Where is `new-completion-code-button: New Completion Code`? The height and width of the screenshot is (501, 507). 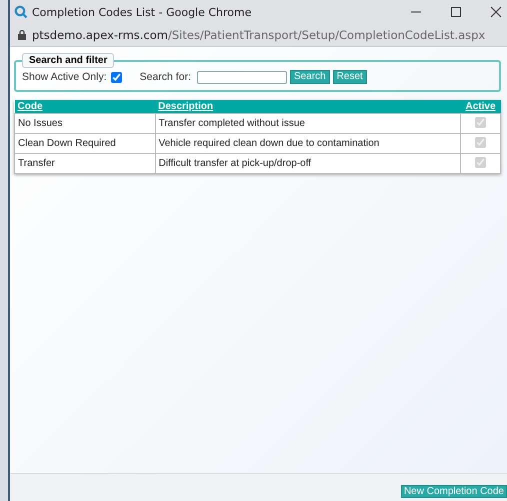
new-completion-code-button: New Completion Code is located at coordinates (453, 491).